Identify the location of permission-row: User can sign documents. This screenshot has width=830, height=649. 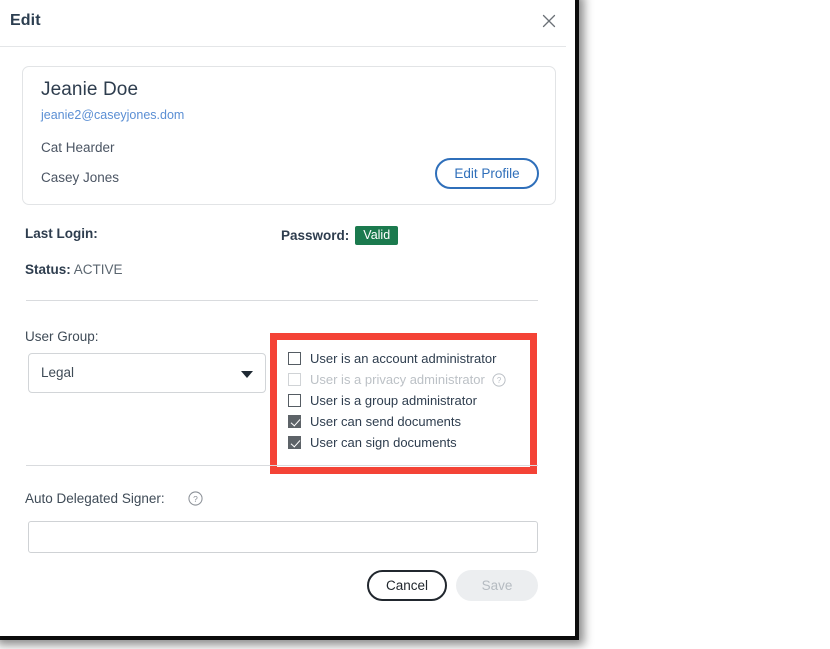
(397, 442).